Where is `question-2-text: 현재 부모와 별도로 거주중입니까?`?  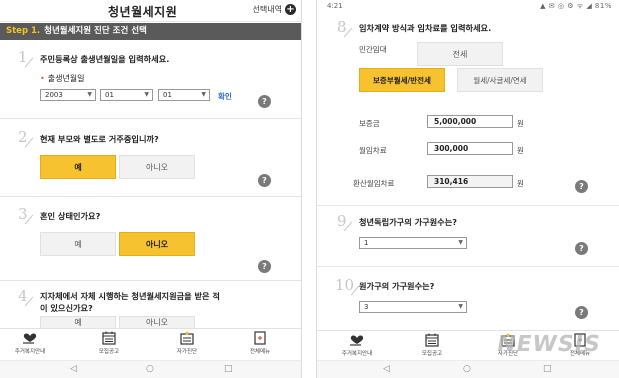
question-2-text: 현재 부모와 별도로 거주중입니까? is located at coordinates (99, 139).